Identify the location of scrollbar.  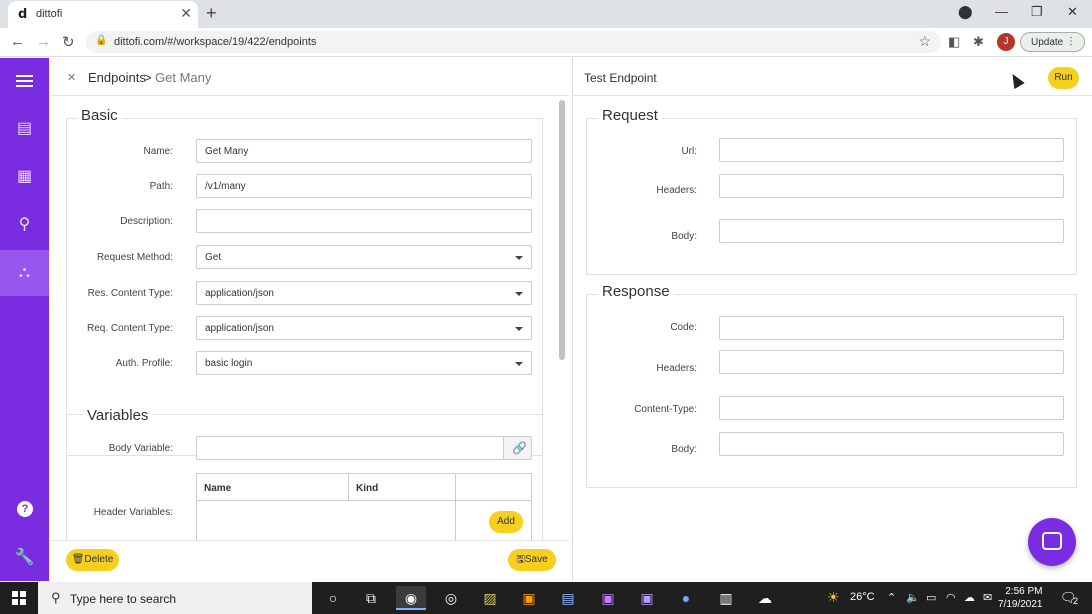
(562, 230).